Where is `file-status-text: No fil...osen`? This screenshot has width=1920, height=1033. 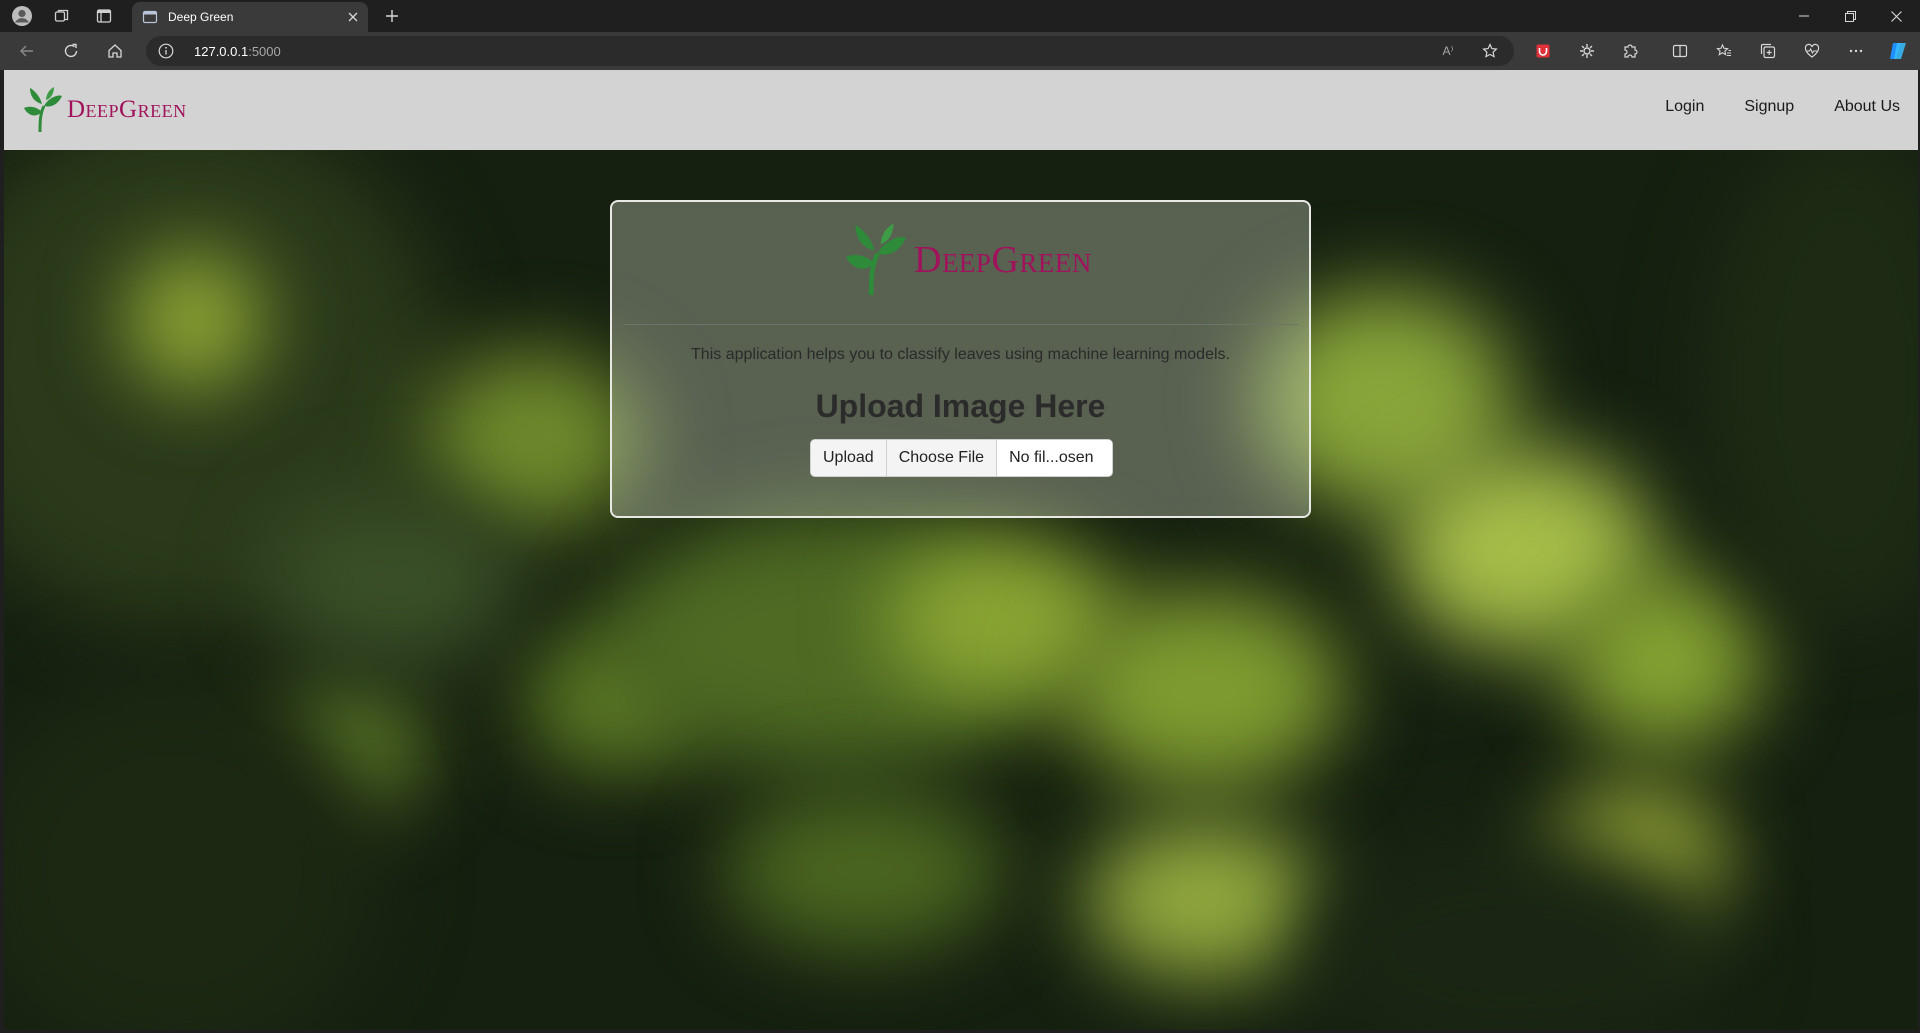 file-status-text: No fil...osen is located at coordinates (1054, 458).